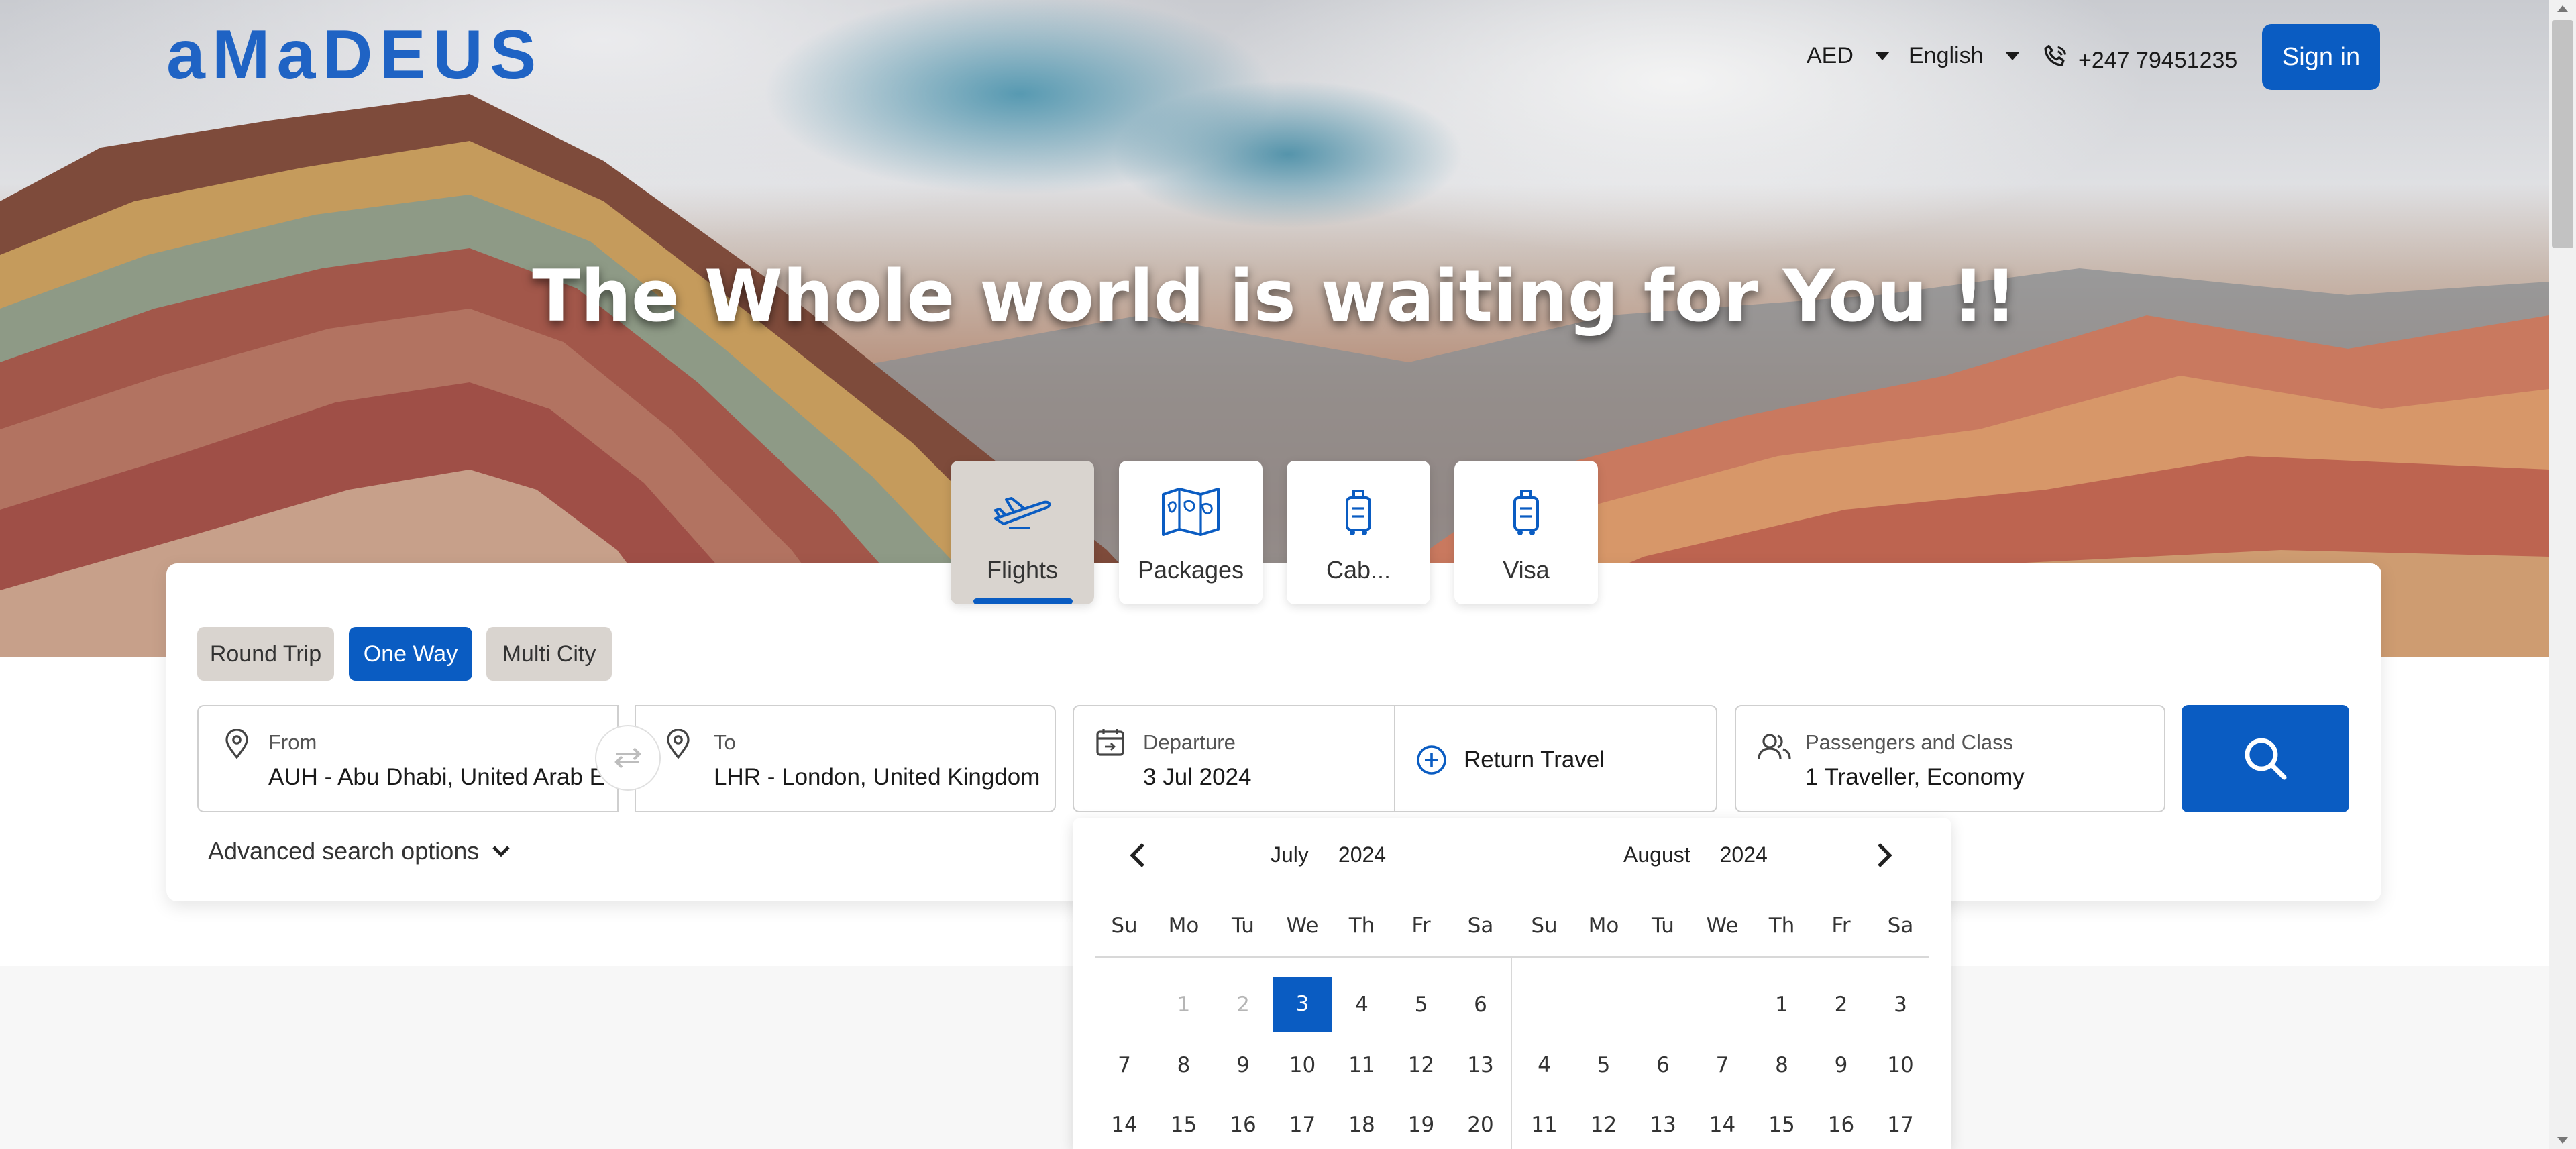  Describe the element at coordinates (1189, 742) in the screenshot. I see `departure-label: Departure` at that location.